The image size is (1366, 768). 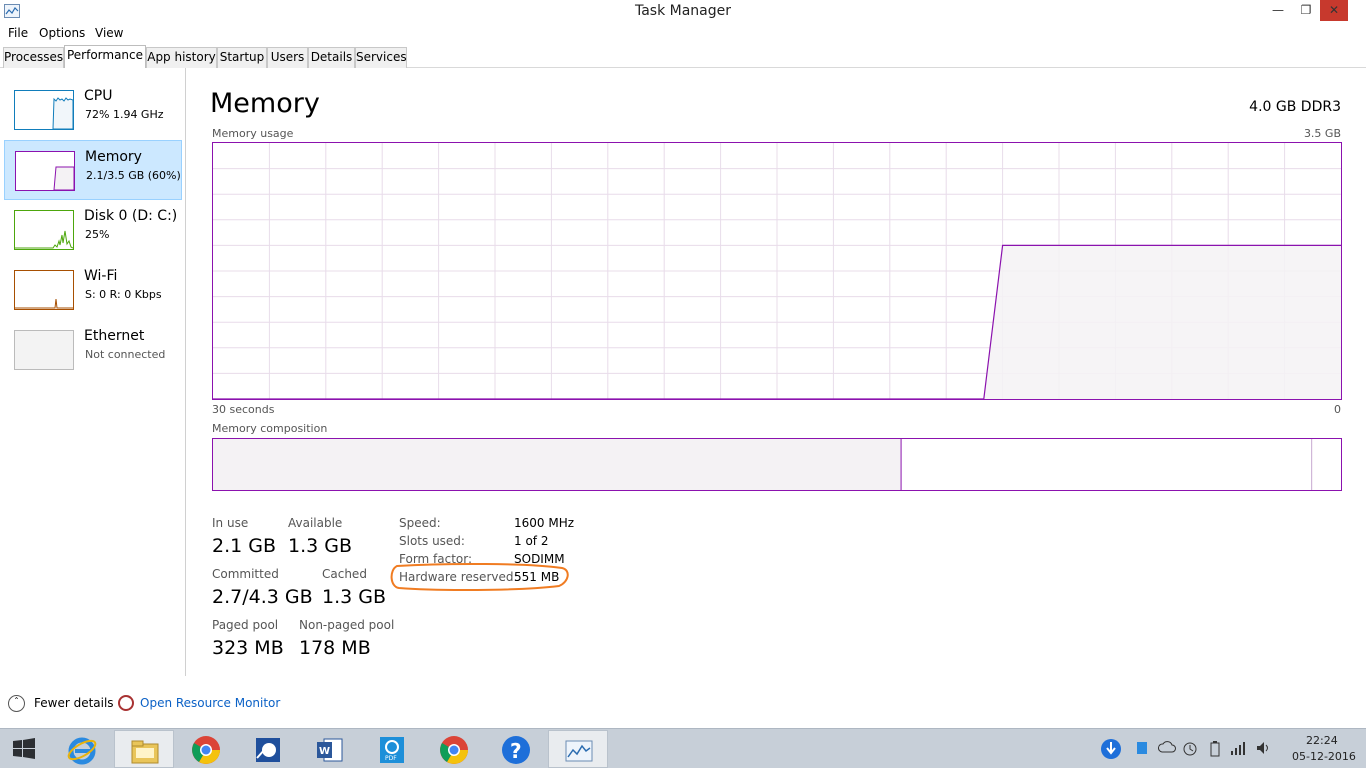 What do you see at coordinates (287, 57) in the screenshot?
I see `tab-users: Users` at bounding box center [287, 57].